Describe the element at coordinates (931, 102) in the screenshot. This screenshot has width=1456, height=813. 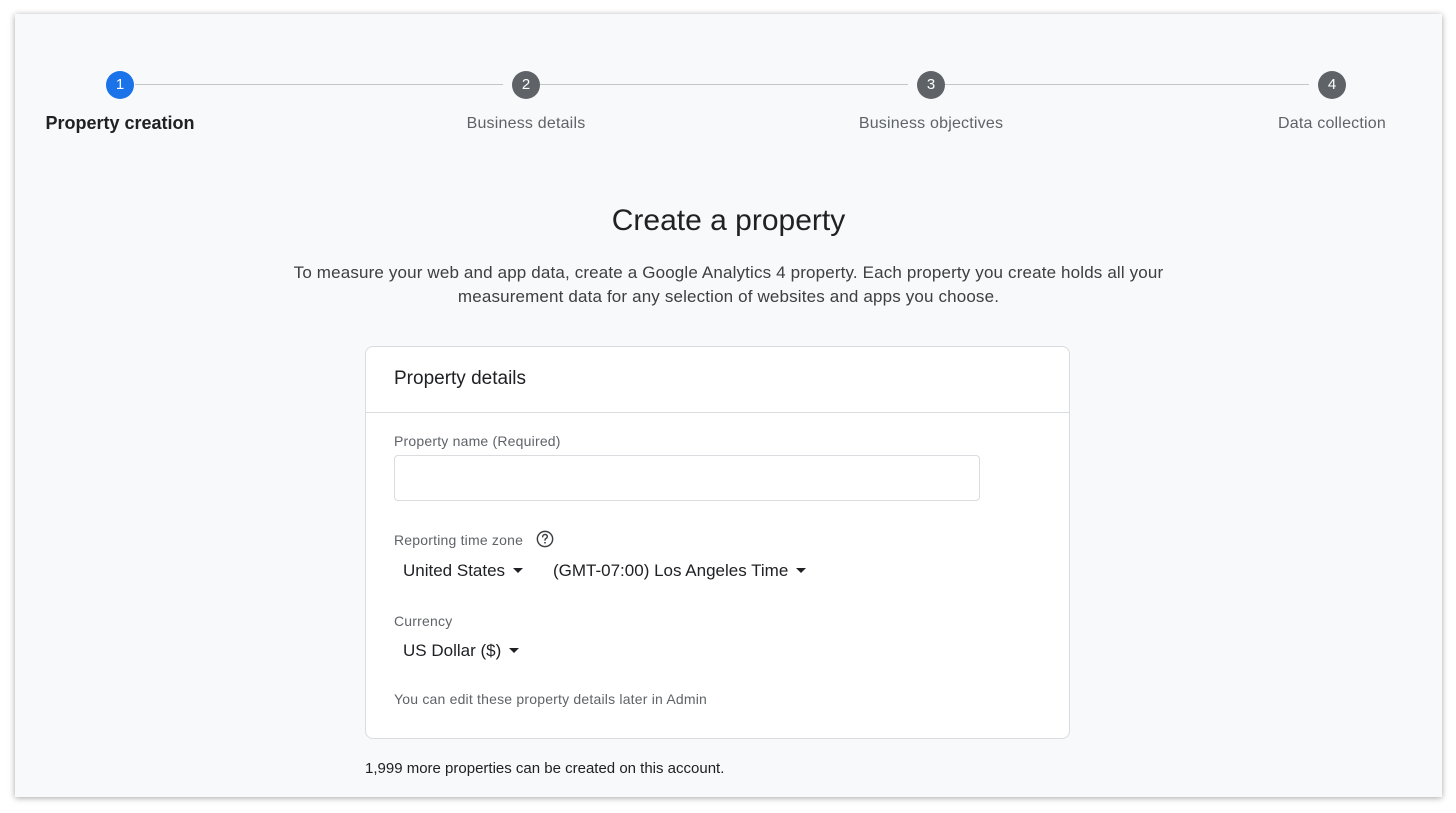
I see `step-business-objectives: 3 Business objectives` at that location.